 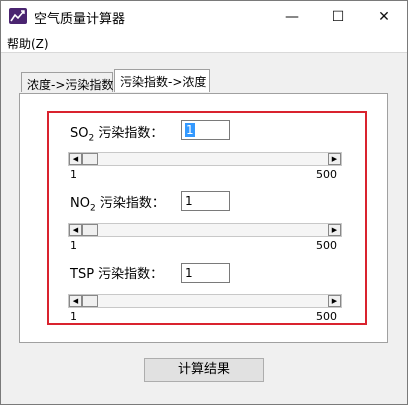 I want to click on chart-line-icon, so click(x=18, y=16).